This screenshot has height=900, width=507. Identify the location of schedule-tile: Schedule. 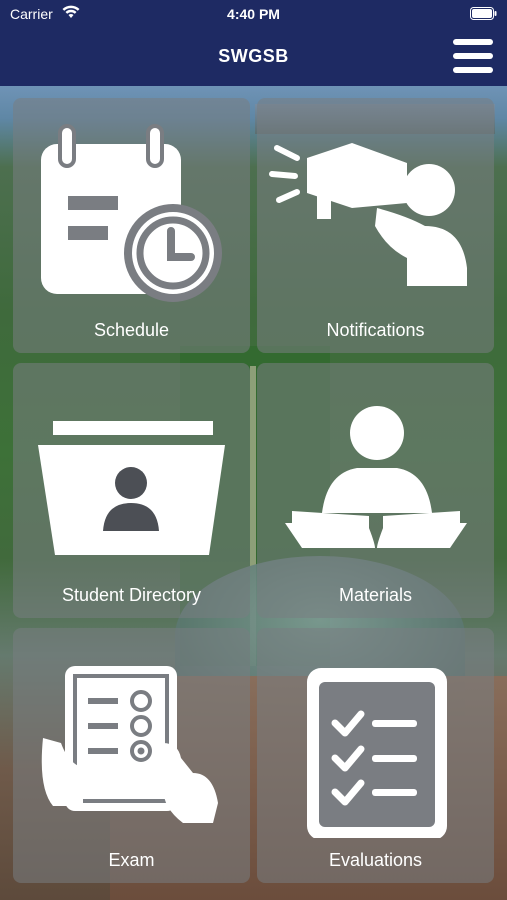
(131, 225).